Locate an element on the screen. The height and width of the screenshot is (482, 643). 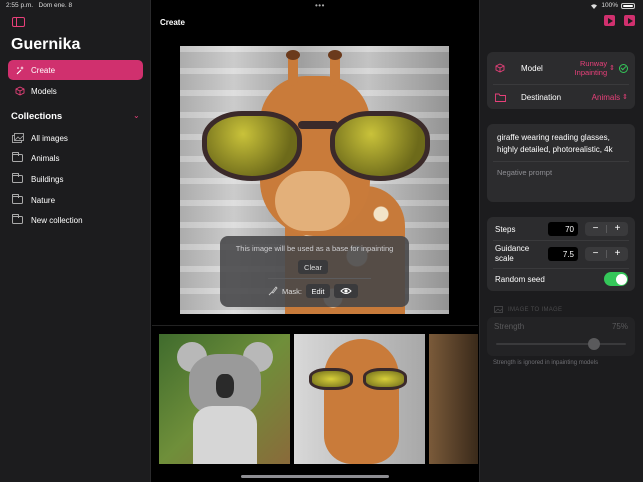
steps-field: 70 is located at coordinates (563, 229).